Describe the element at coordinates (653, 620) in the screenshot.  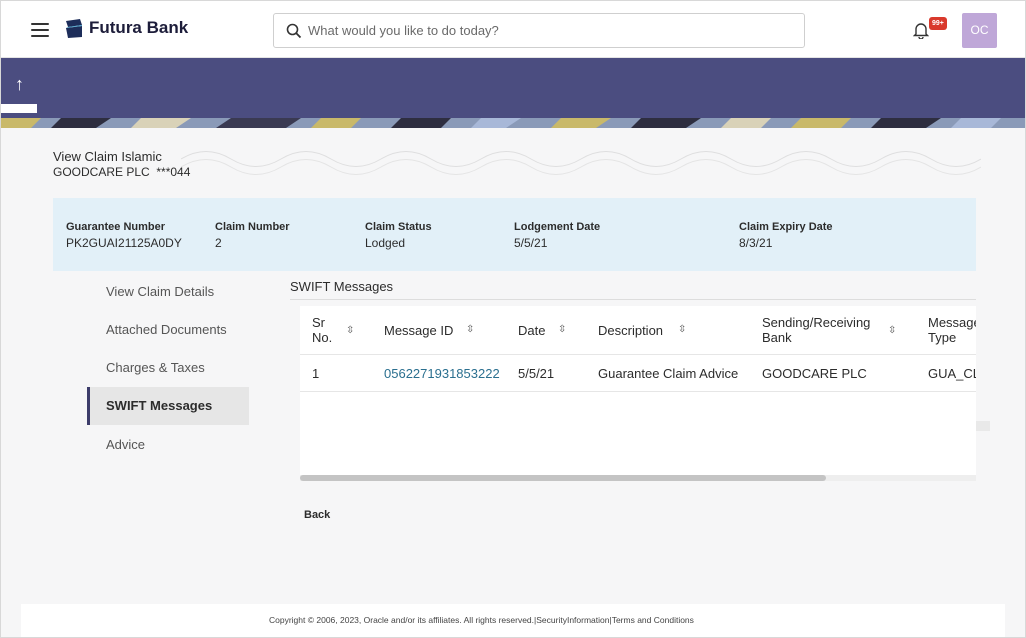
I see `terms-and-conditions-link: Terms and Conditions` at that location.